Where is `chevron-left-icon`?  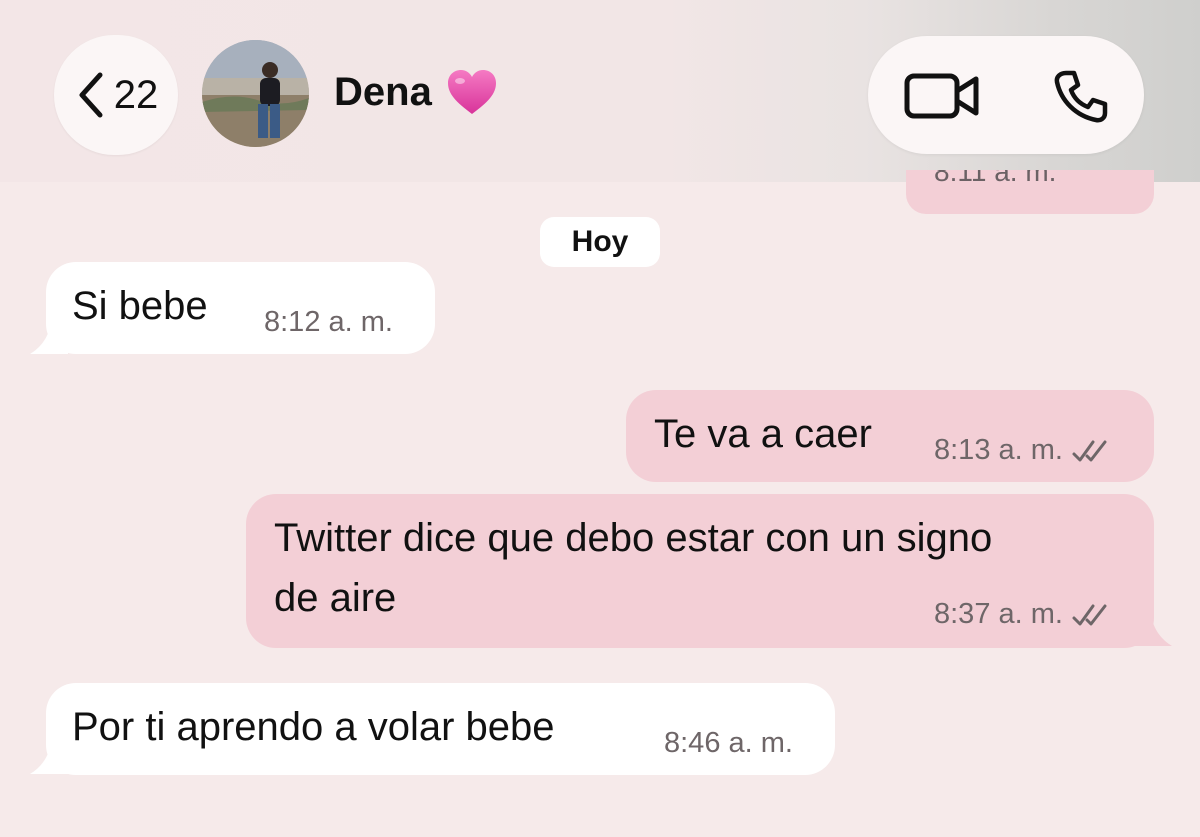 chevron-left-icon is located at coordinates (91, 95).